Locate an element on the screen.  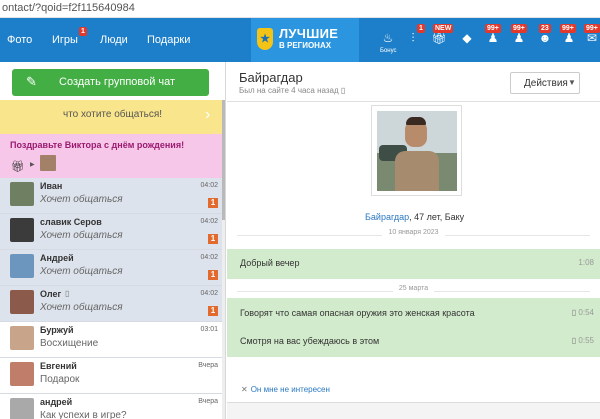
create-group-chat-label: Создать групповой чат is located at coordinates (117, 82).